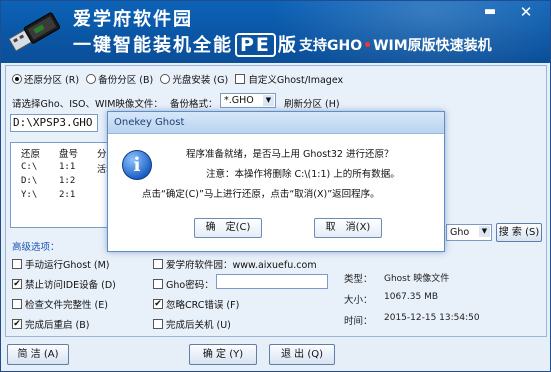 Image resolution: width=551 pixels, height=372 pixels. Describe the element at coordinates (60, 304) in the screenshot. I see `check-integrity-checkbox: 检查文件完整性 (E)` at that location.